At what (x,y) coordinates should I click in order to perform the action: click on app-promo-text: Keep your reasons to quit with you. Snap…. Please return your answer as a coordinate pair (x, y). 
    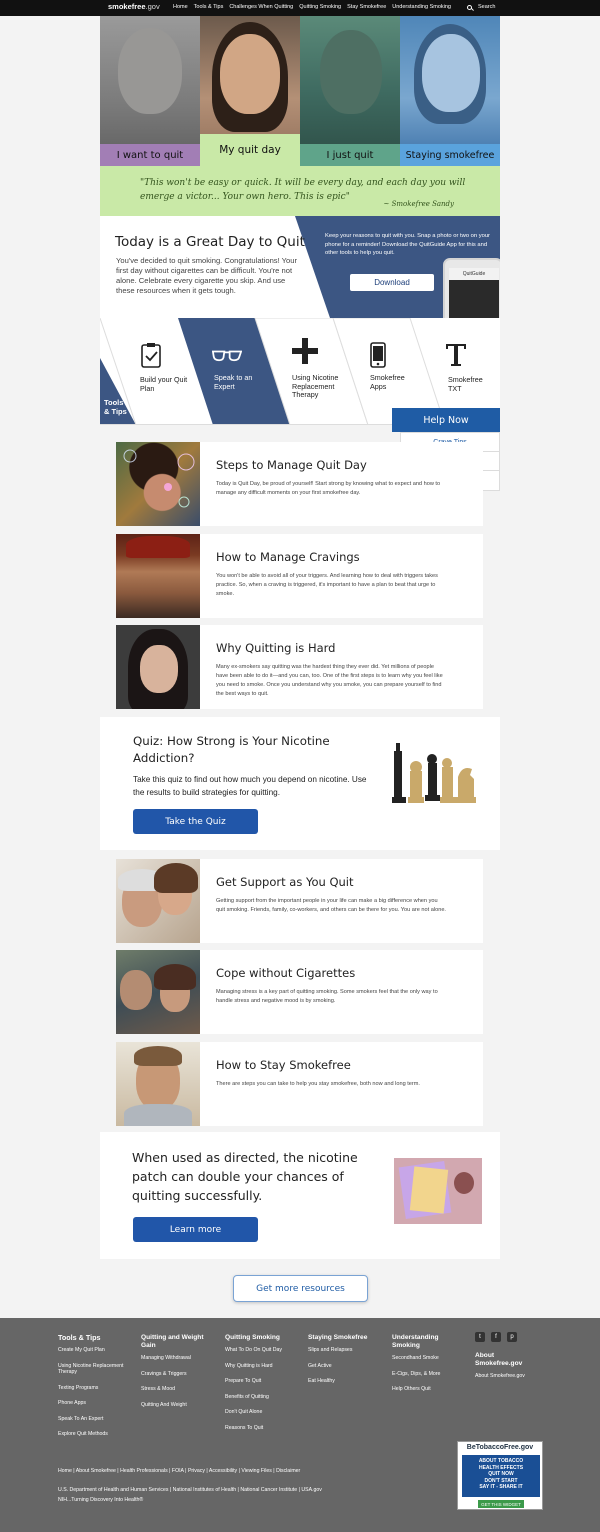
    Looking at the image, I should click on (407, 244).